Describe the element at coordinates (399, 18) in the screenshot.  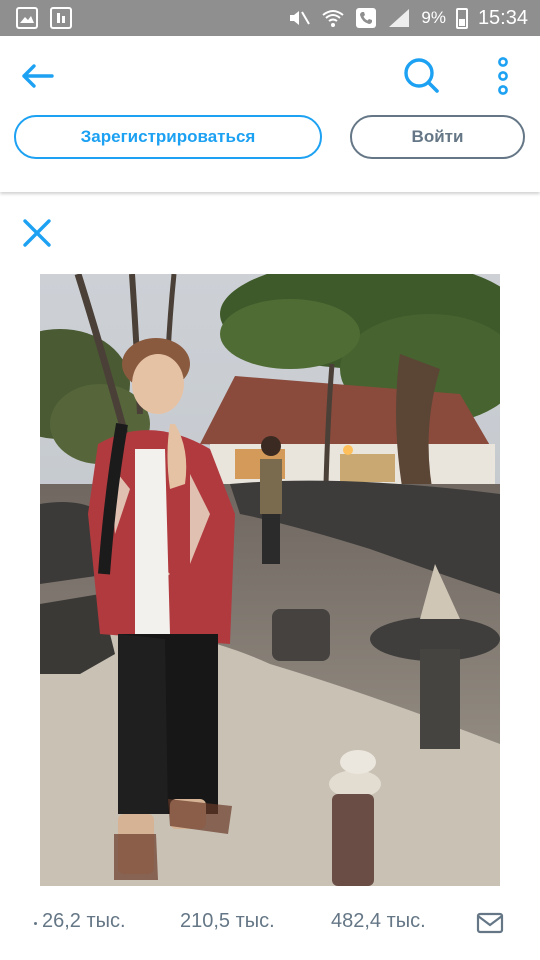
I see `signal-icon` at that location.